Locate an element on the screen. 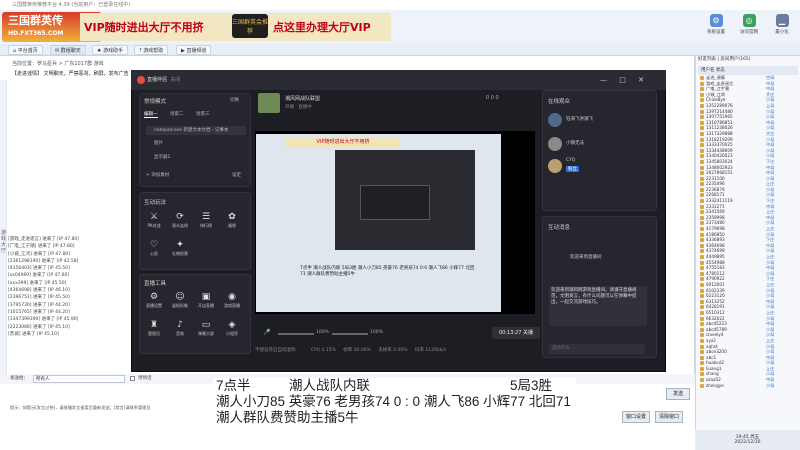 This screenshot has height=450, width=800. tool-label: 弹幕大屏 is located at coordinates (206, 333).